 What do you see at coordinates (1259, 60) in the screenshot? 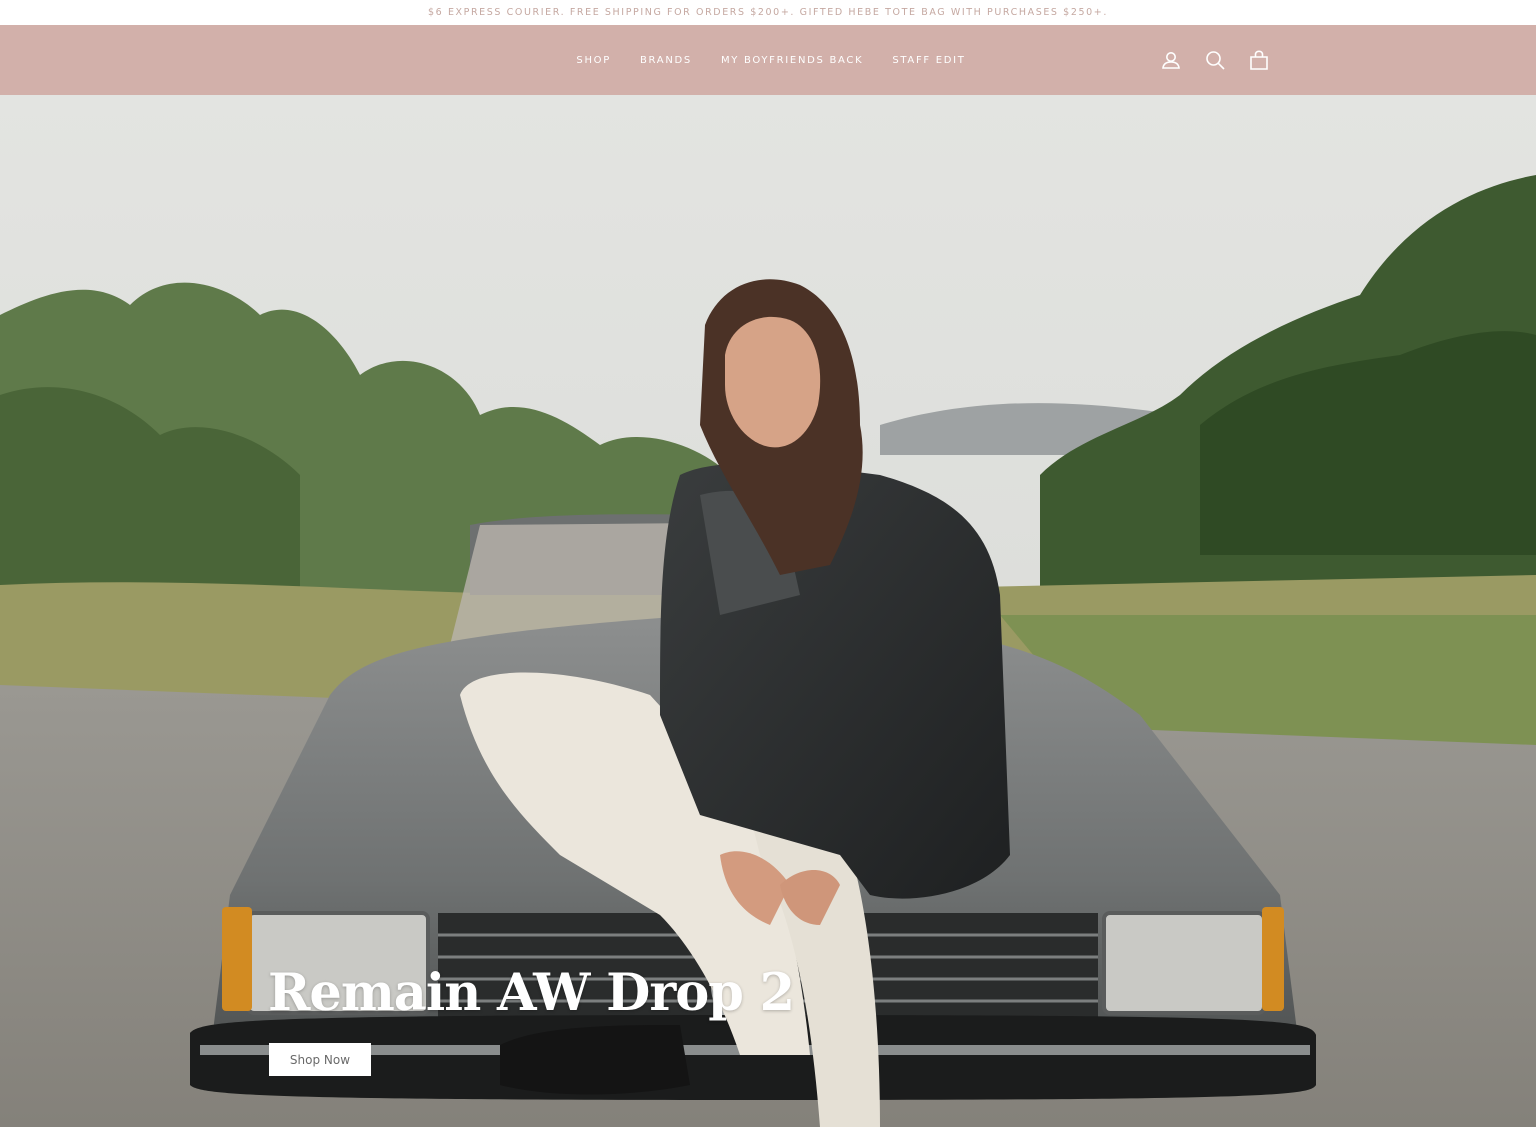
I see `cart-icon` at bounding box center [1259, 60].